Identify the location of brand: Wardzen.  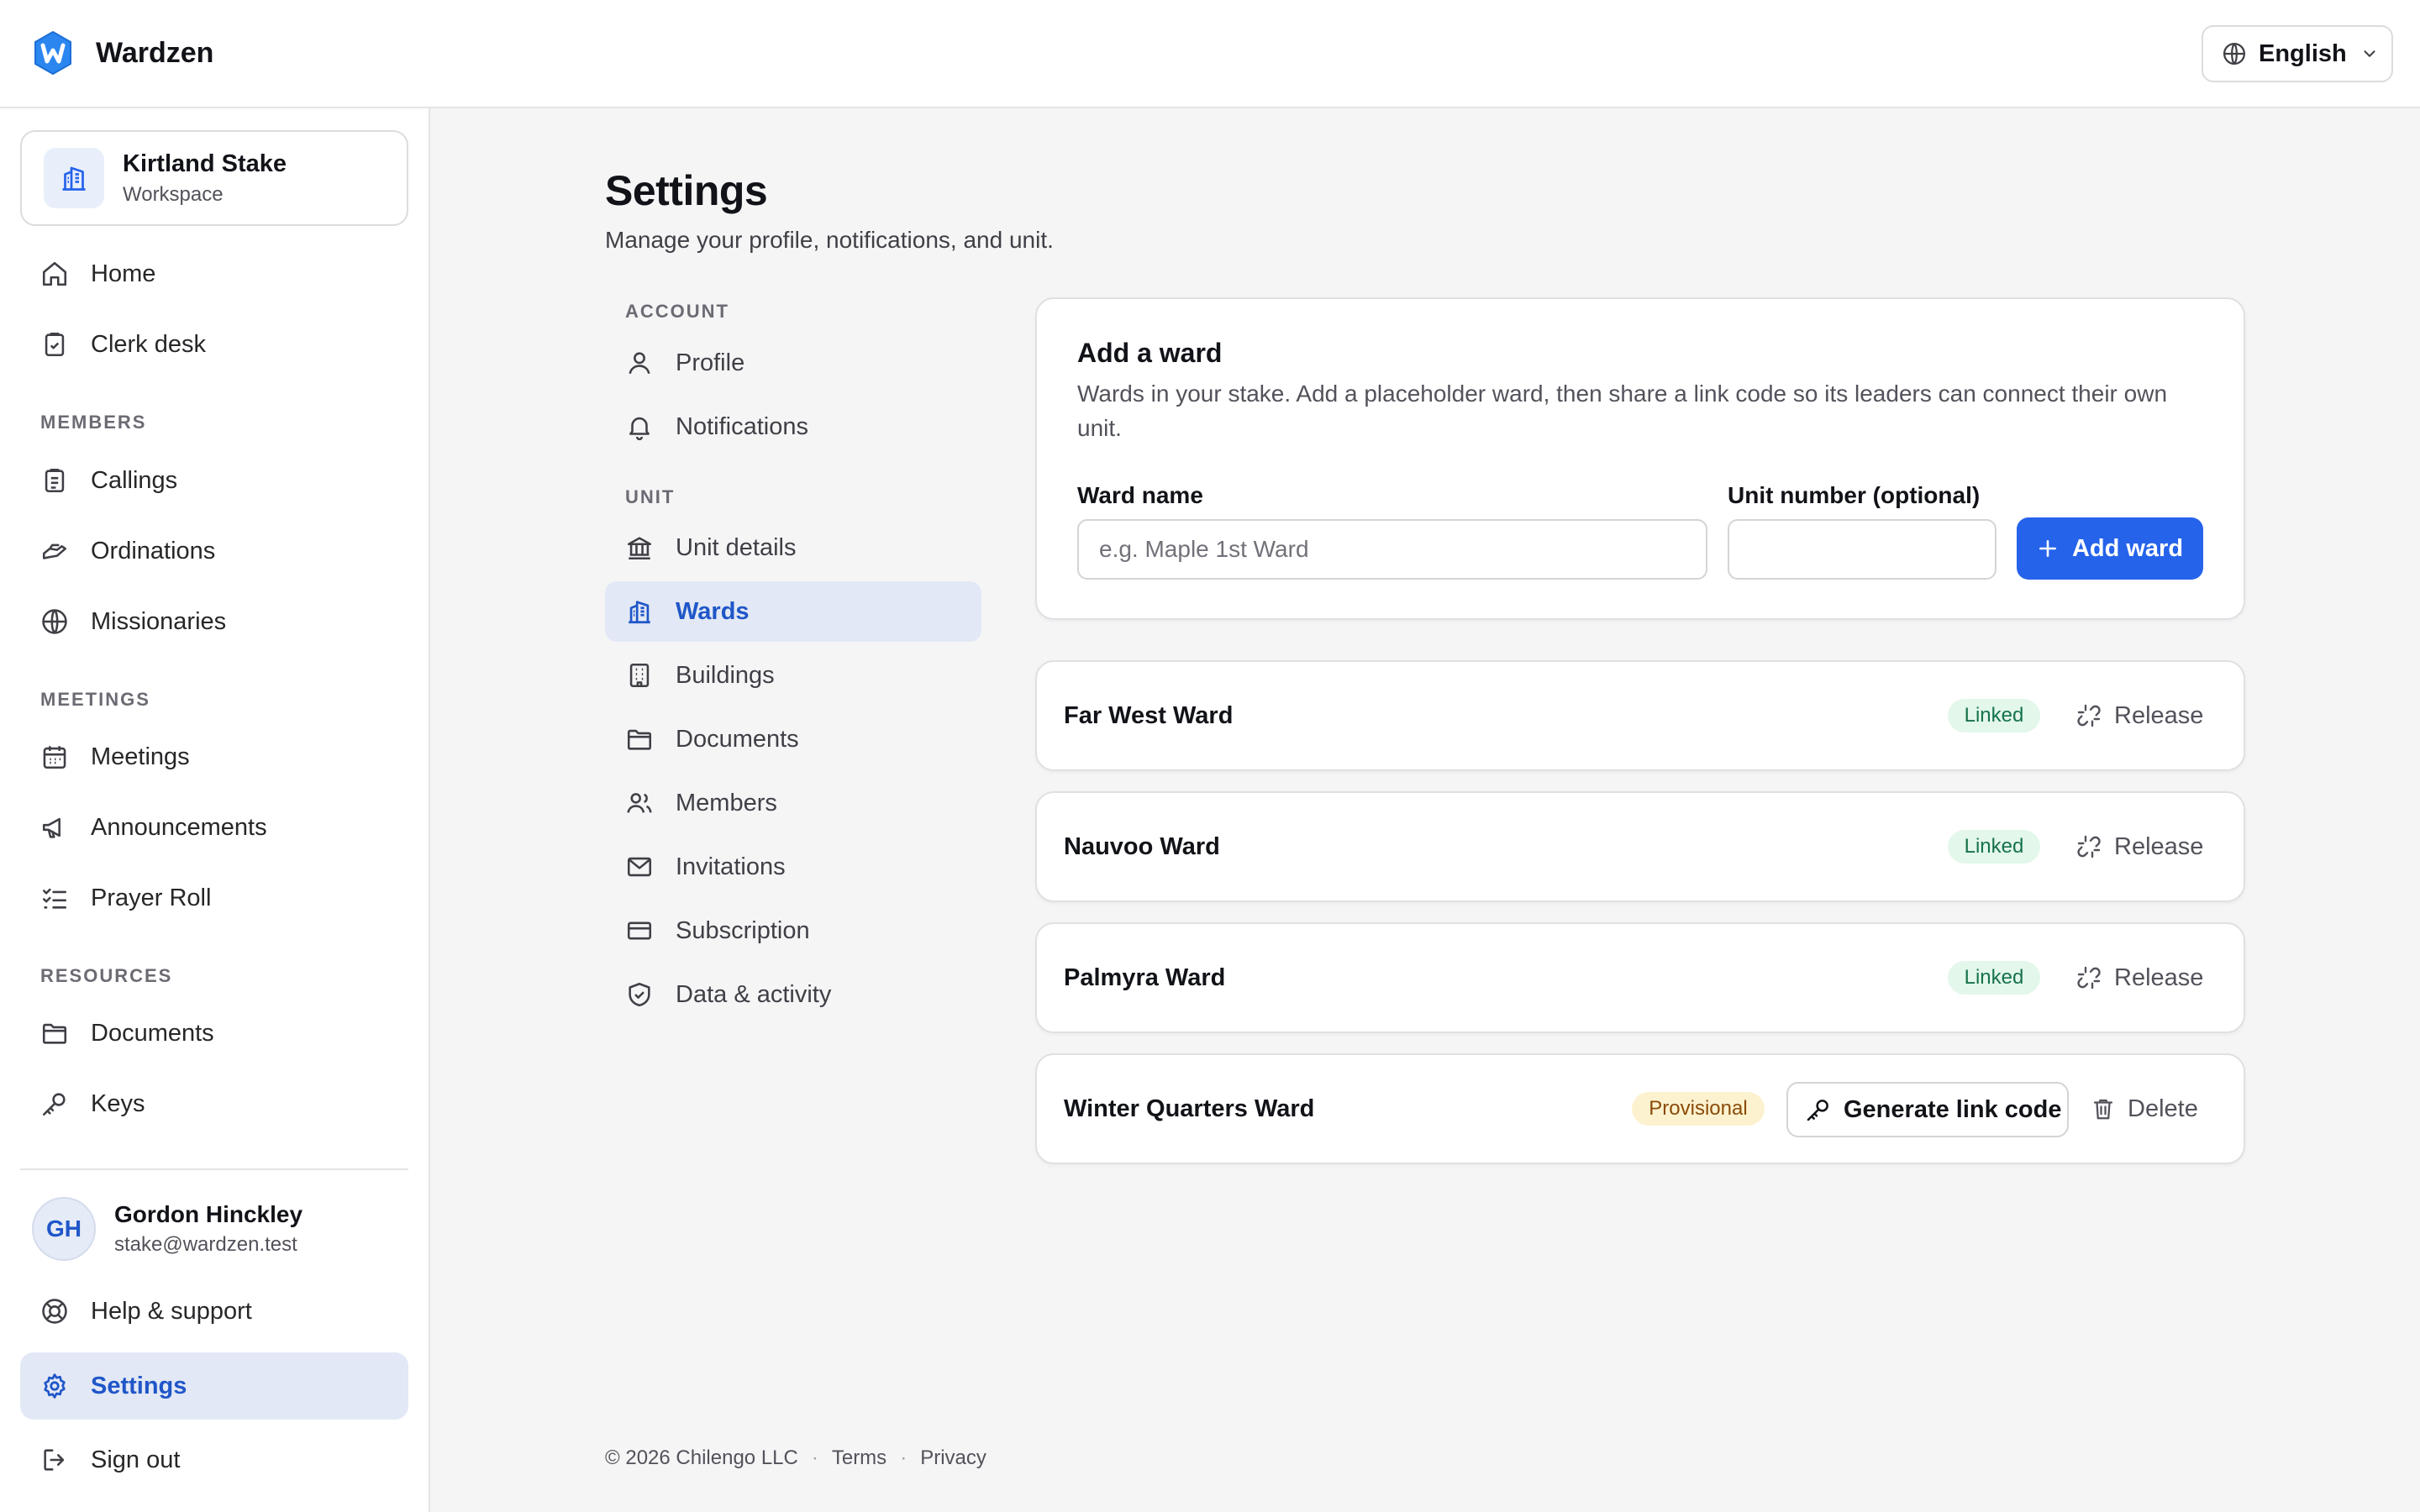
(123, 53).